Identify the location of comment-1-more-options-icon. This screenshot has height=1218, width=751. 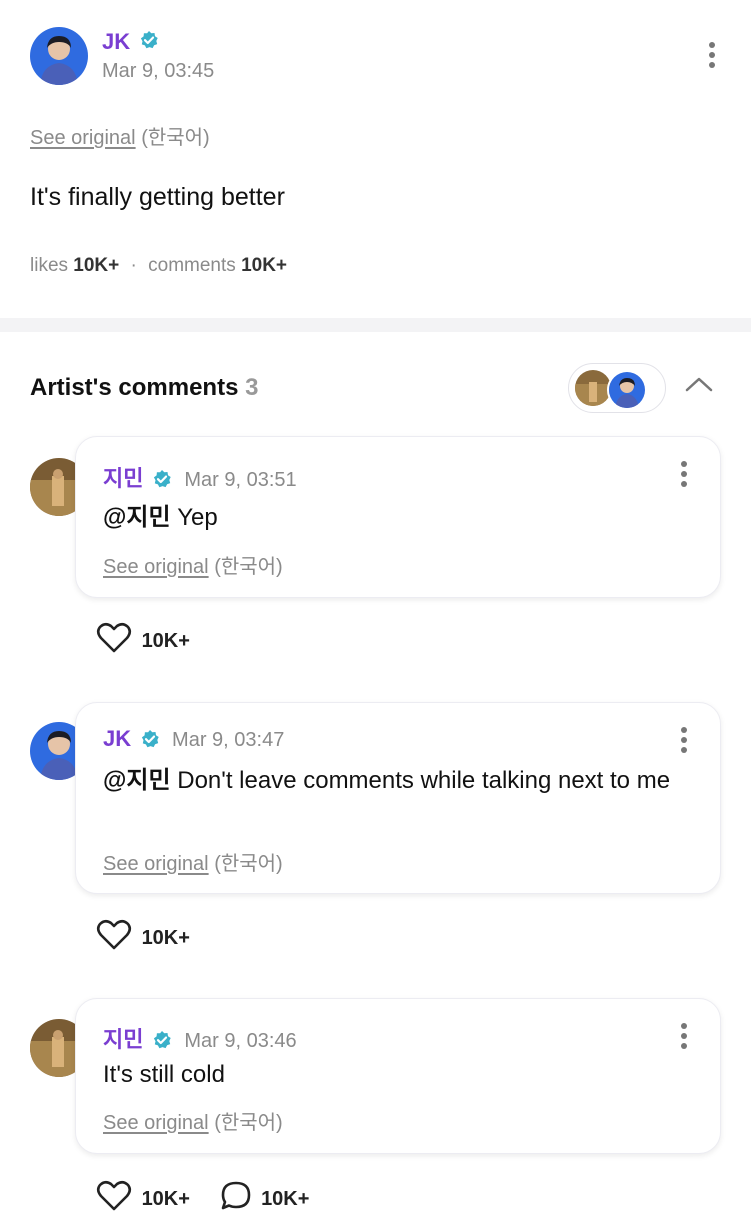
(684, 476).